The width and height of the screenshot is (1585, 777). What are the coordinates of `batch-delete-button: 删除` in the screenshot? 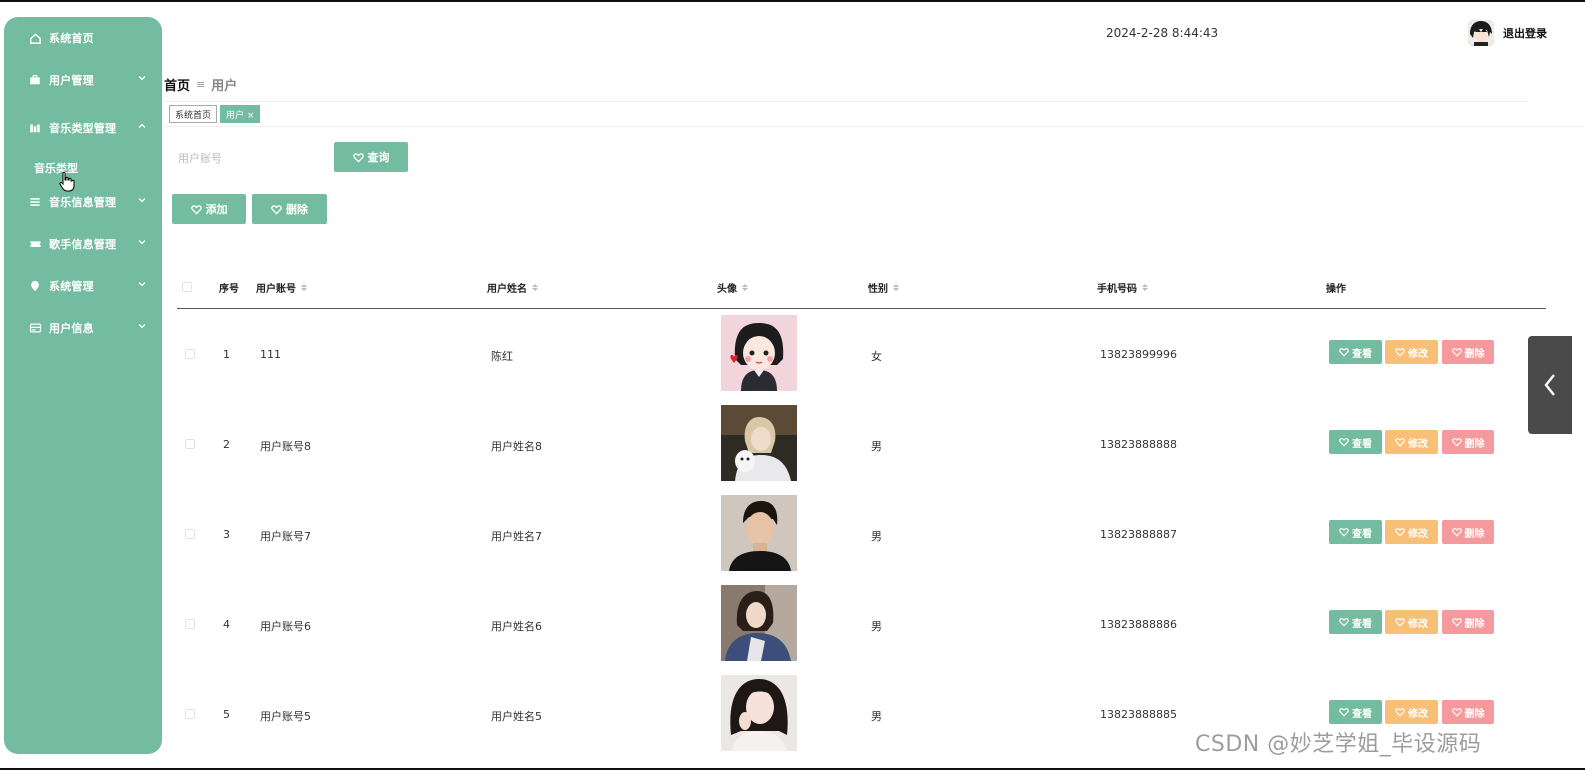 It's located at (289, 209).